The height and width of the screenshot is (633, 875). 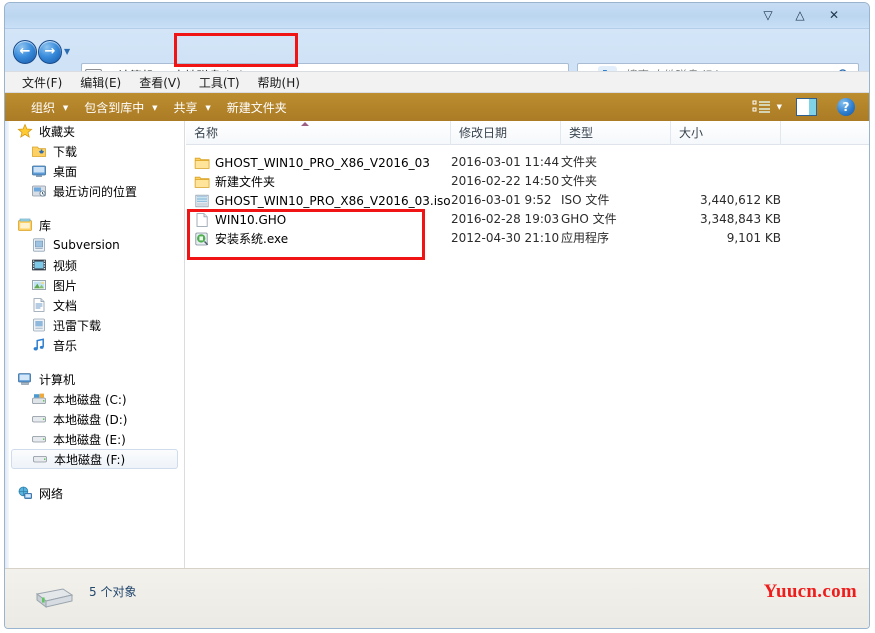 What do you see at coordinates (67, 51) in the screenshot?
I see `recent-pages-chevron-down-icon: ▼` at bounding box center [67, 51].